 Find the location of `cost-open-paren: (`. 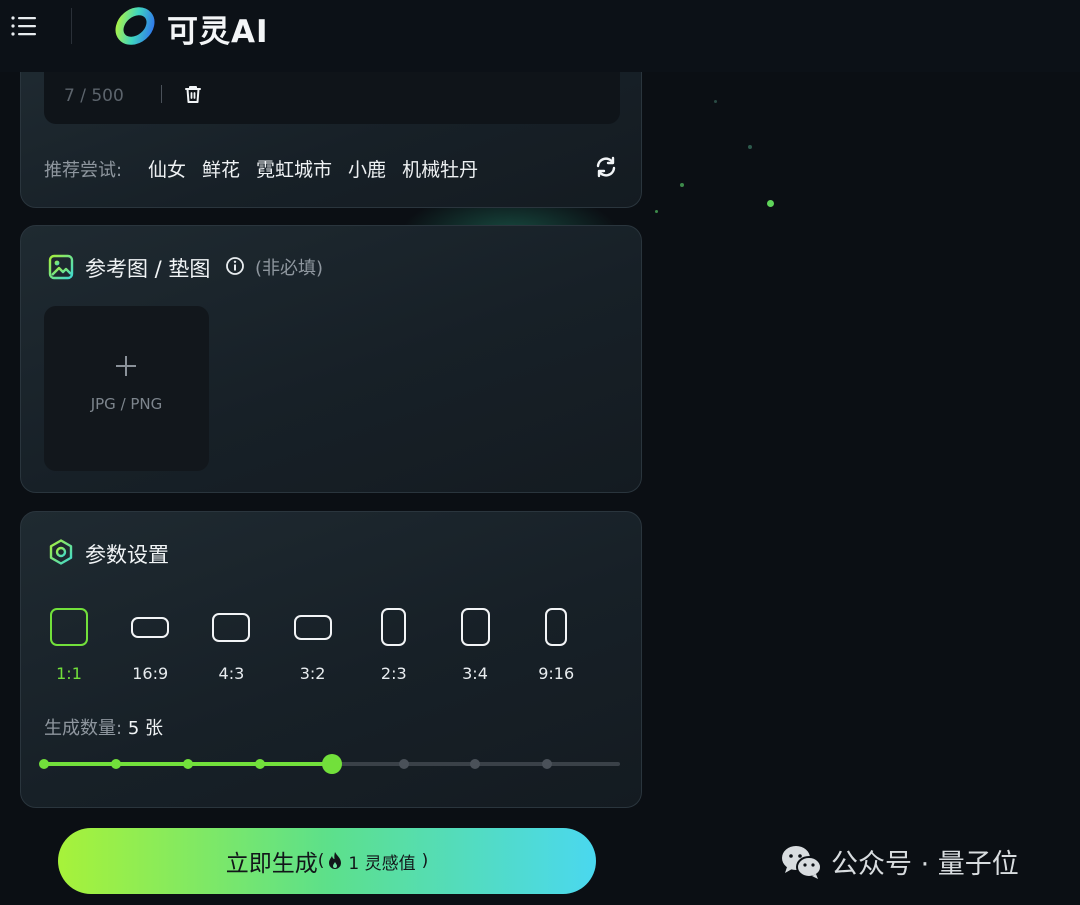

cost-open-paren: ( is located at coordinates (321, 861).